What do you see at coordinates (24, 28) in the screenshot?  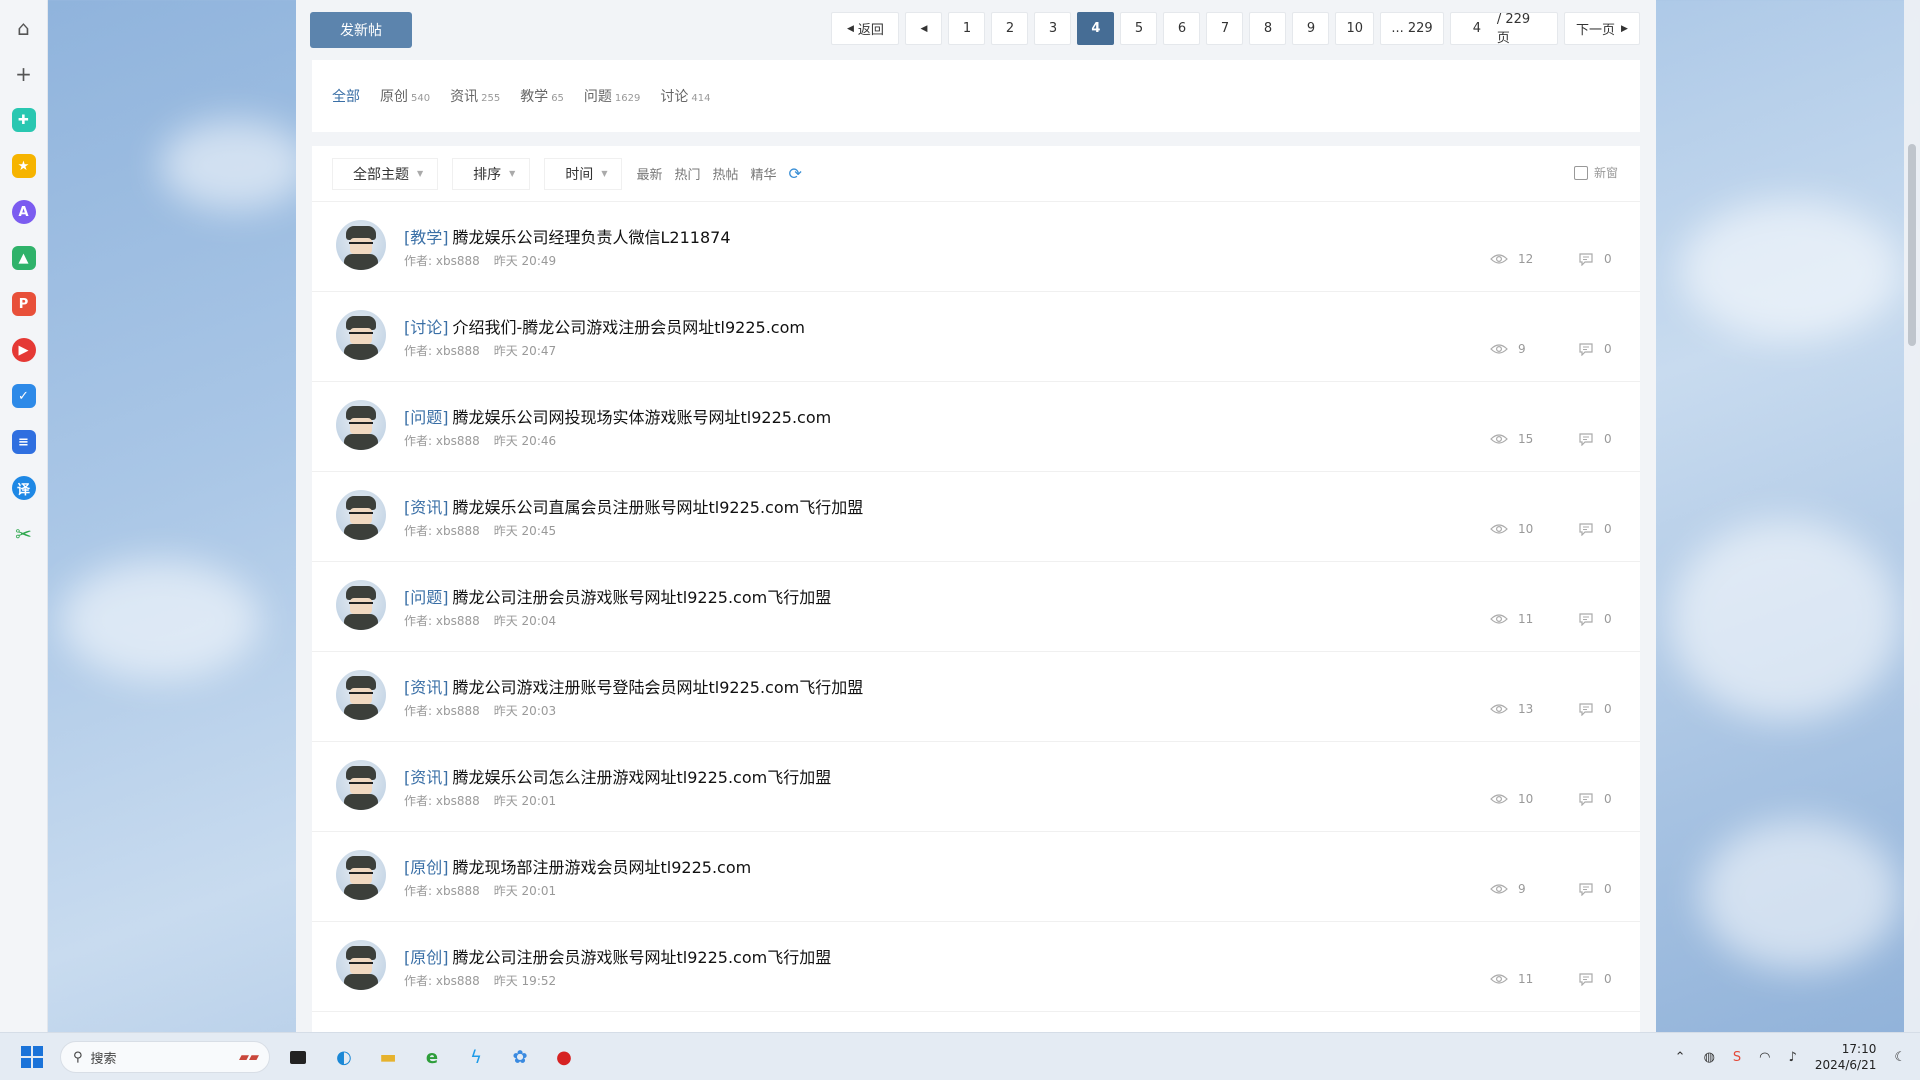 I see `home-icon: ⌂` at bounding box center [24, 28].